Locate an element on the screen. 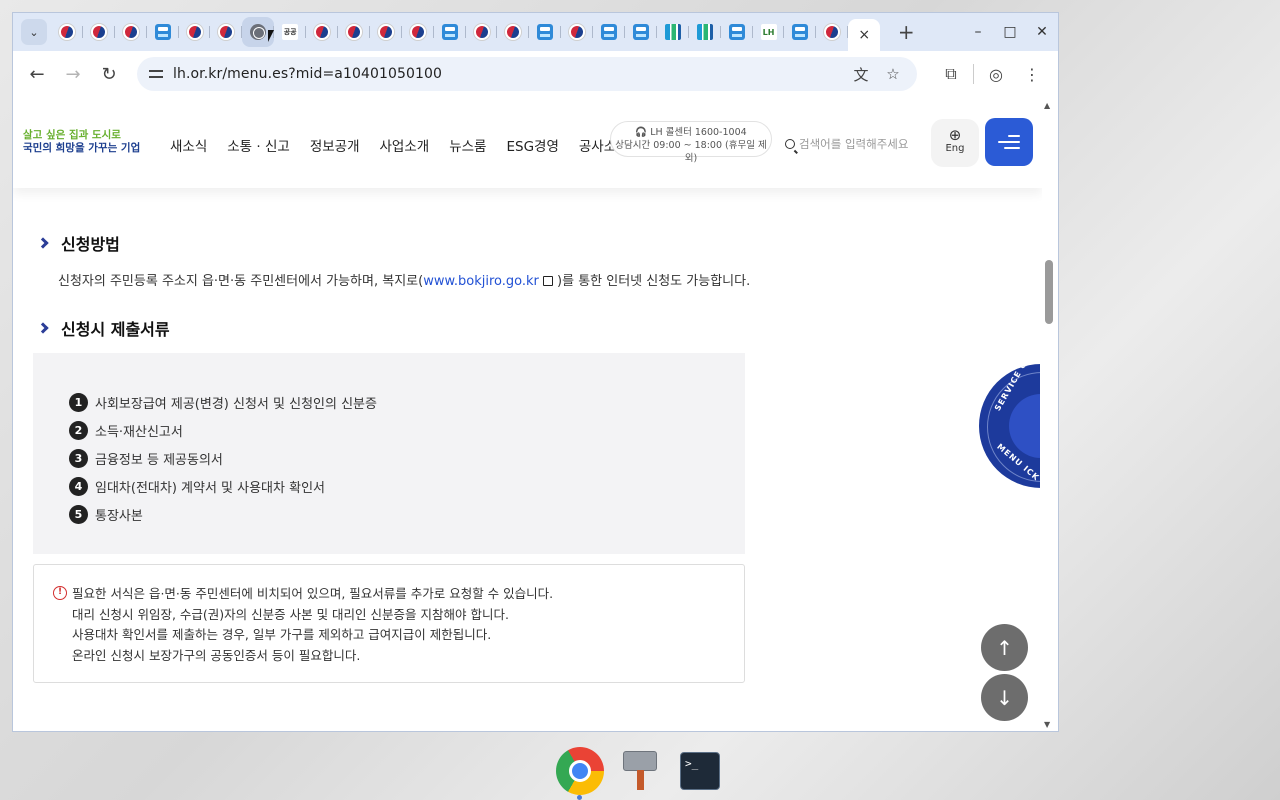 The image size is (1280, 800). quick-menu-service-button: SERVICE QU MENU ICK is located at coordinates (1010, 426).